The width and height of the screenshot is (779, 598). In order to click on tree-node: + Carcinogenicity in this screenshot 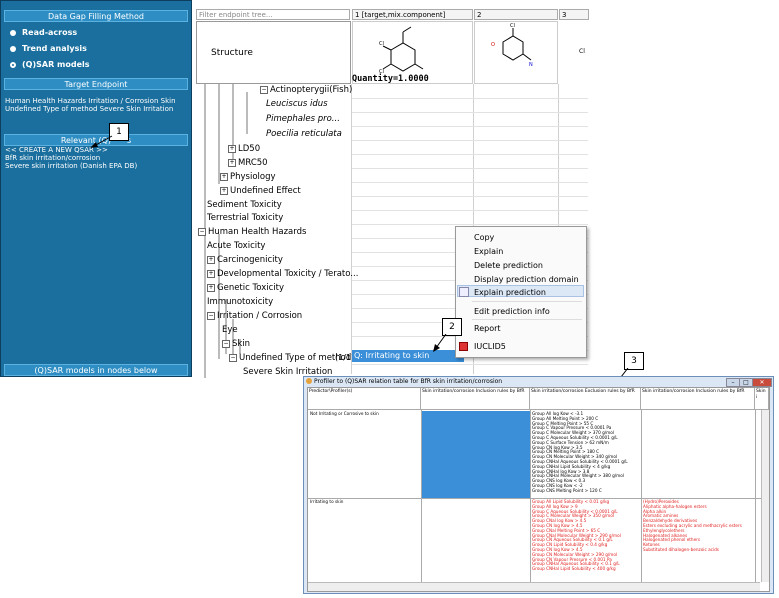, I will do `click(245, 260)`.